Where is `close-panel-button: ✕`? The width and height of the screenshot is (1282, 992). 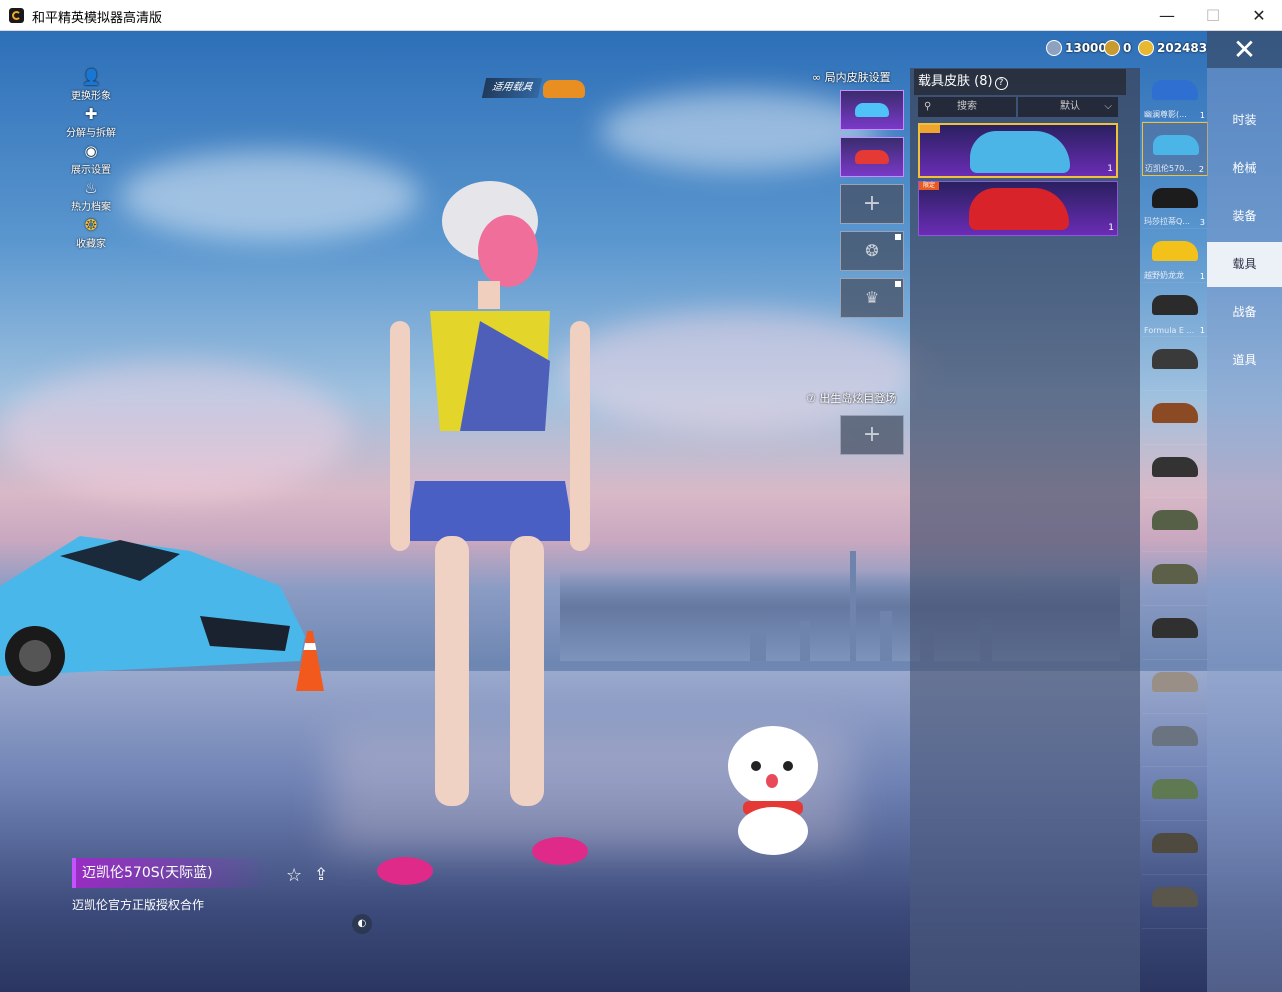
close-panel-button: ✕ is located at coordinates (1244, 49).